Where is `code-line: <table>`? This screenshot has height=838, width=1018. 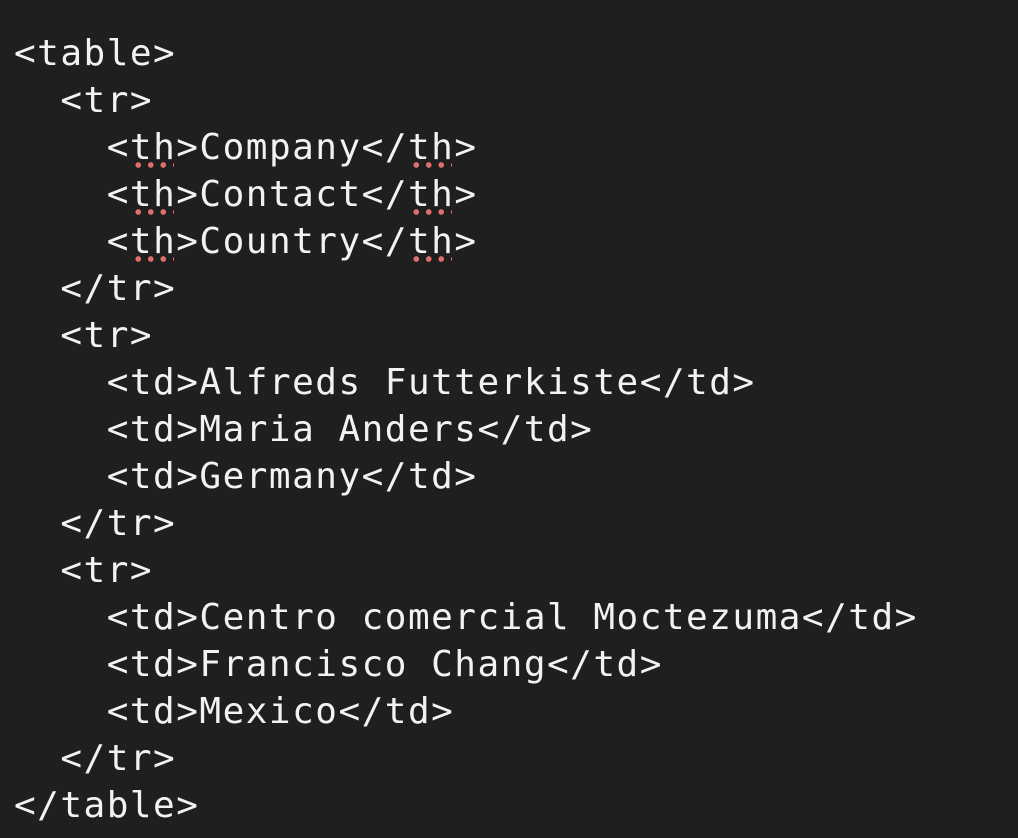 code-line: <table> is located at coordinates (516, 53).